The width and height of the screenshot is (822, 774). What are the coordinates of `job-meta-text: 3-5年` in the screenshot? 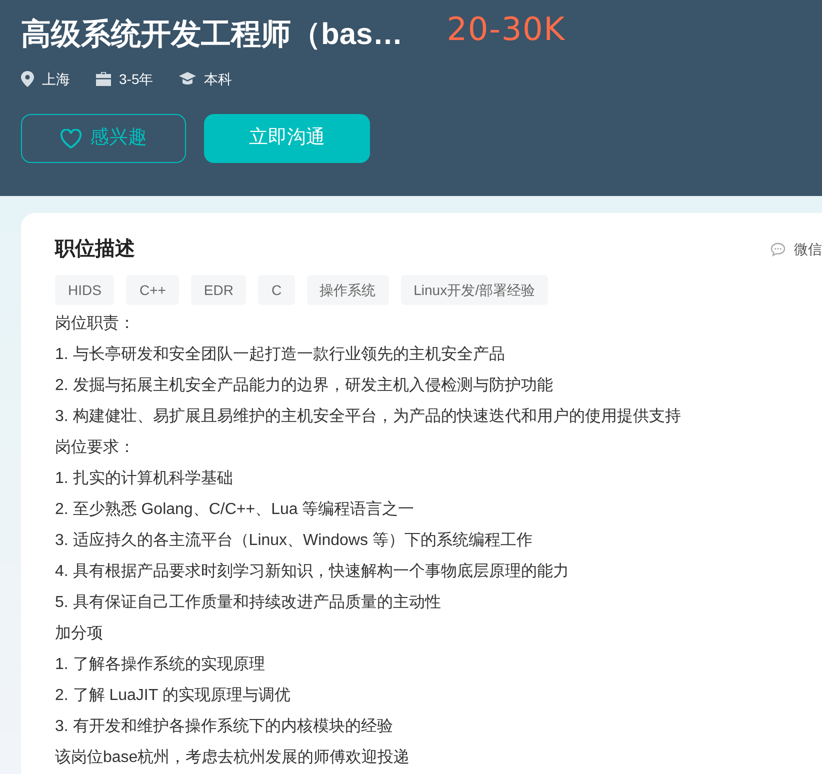 It's located at (136, 79).